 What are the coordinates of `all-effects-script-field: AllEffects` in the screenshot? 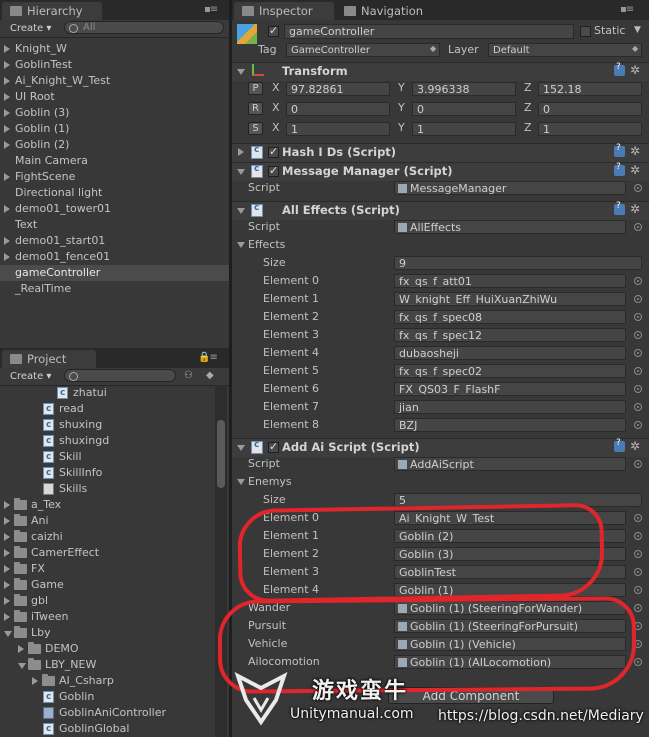 It's located at (510, 227).